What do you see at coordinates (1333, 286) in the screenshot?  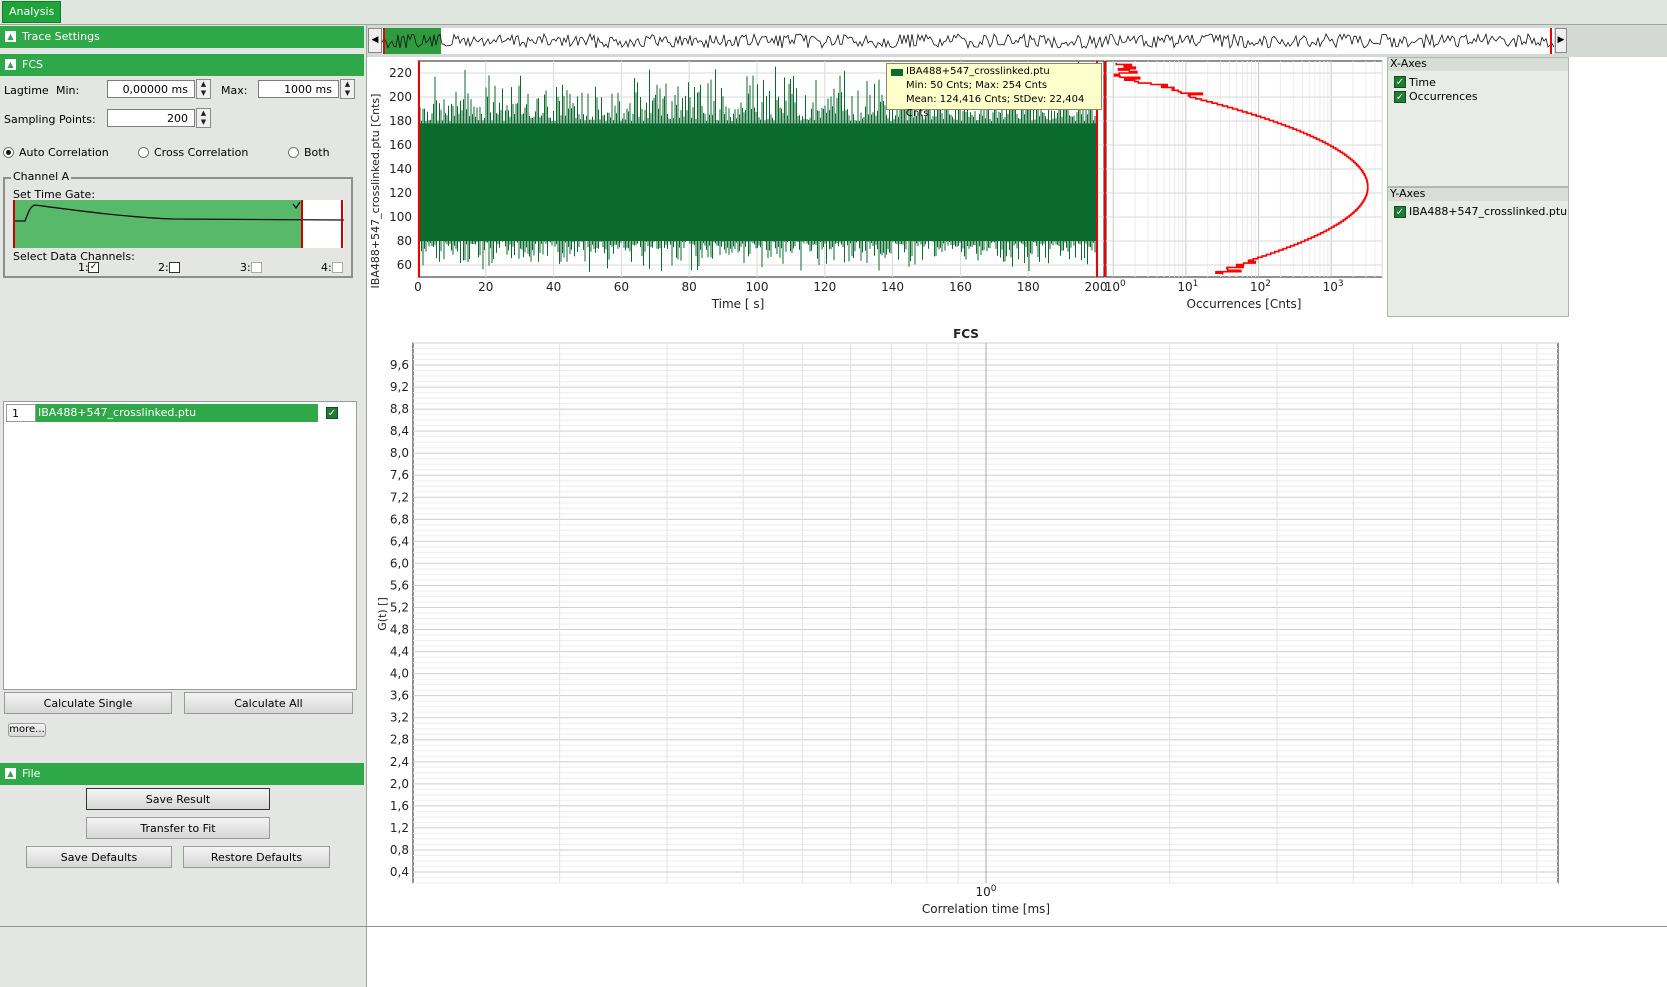 I see `hist-x-tick-label: 103` at bounding box center [1333, 286].